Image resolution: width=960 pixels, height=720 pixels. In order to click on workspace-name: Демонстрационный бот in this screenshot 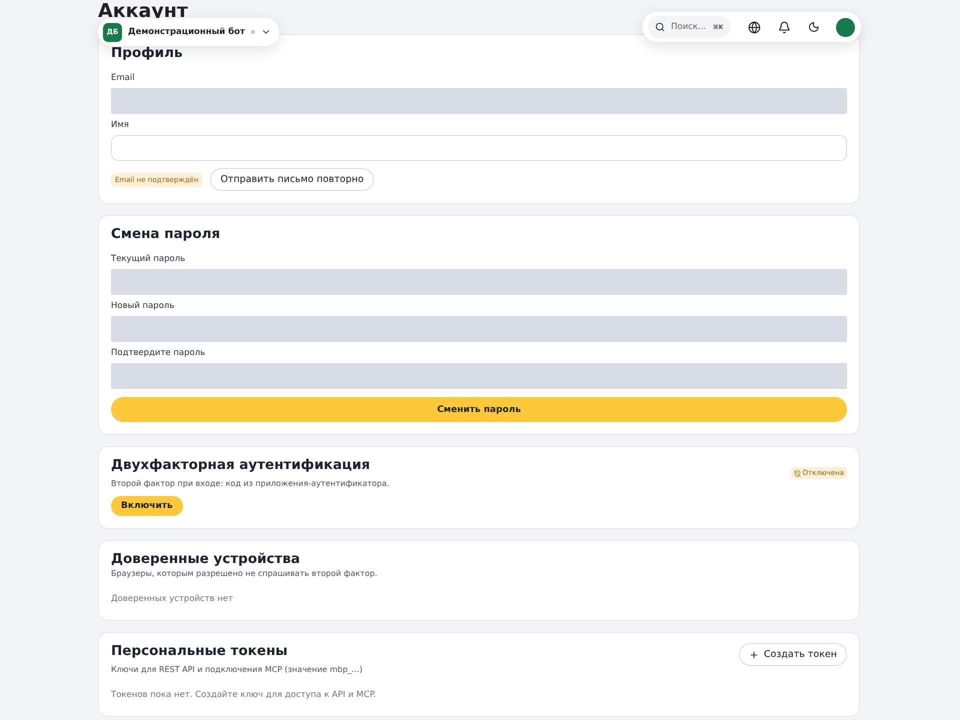, I will do `click(186, 32)`.